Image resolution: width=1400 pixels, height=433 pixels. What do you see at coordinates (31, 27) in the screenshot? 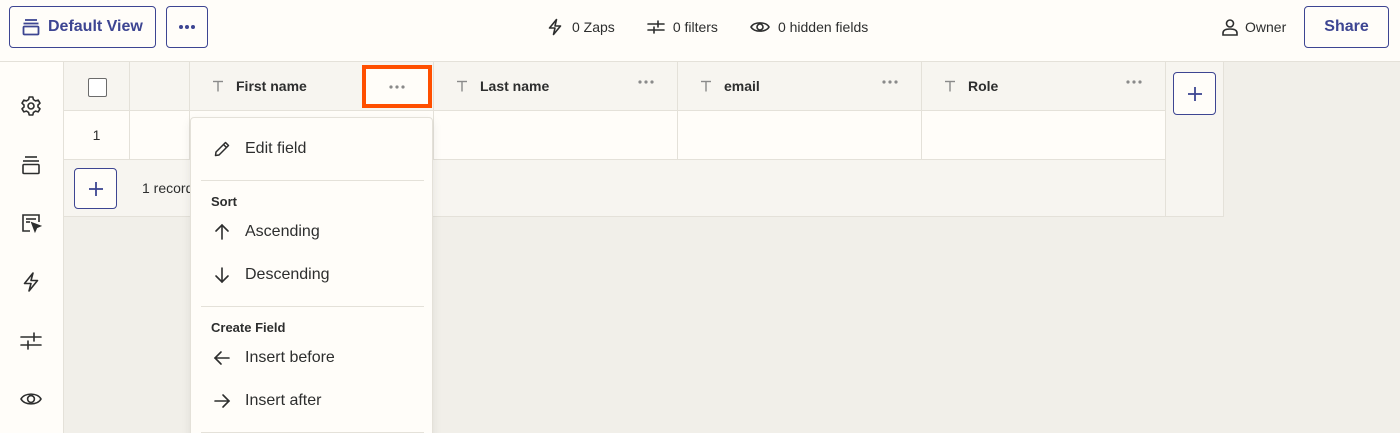
I see `view-stack-icon` at bounding box center [31, 27].